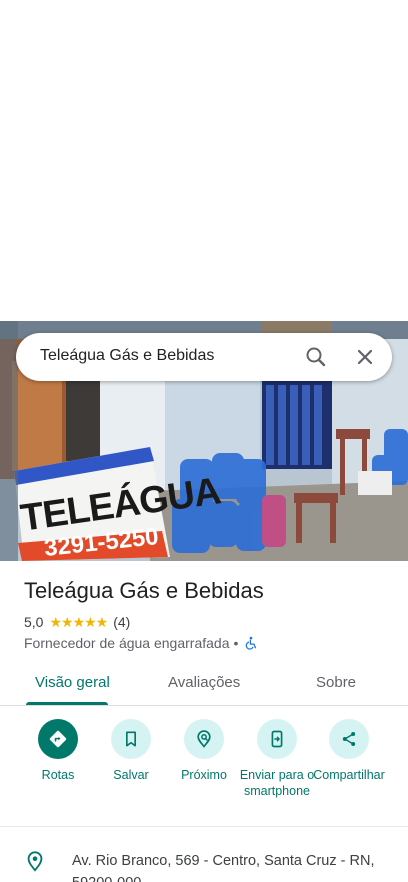 This screenshot has width=408, height=882. I want to click on star-rating: ★★★★★, so click(78, 621).